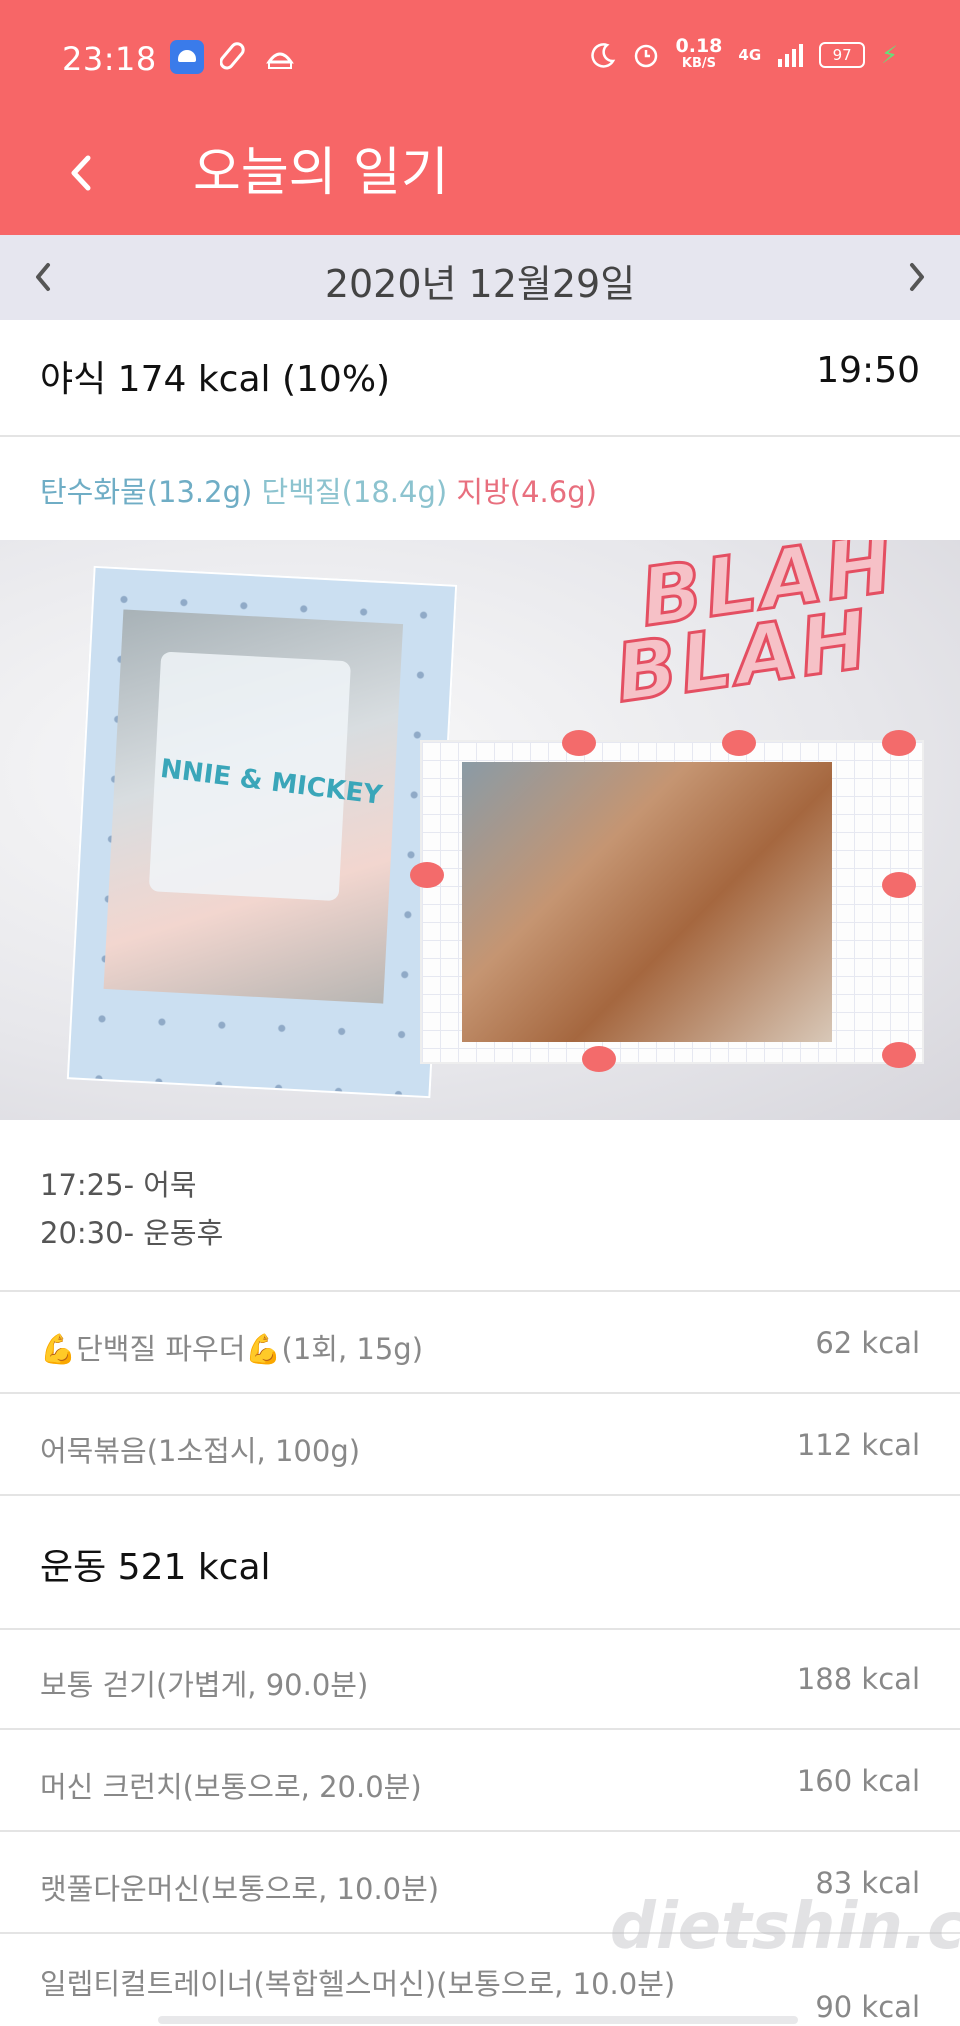 Image resolution: width=960 pixels, height=2026 pixels. What do you see at coordinates (232, 1349) in the screenshot?
I see `food-name: 💪단백질 파우더💪(1회, 15g)` at bounding box center [232, 1349].